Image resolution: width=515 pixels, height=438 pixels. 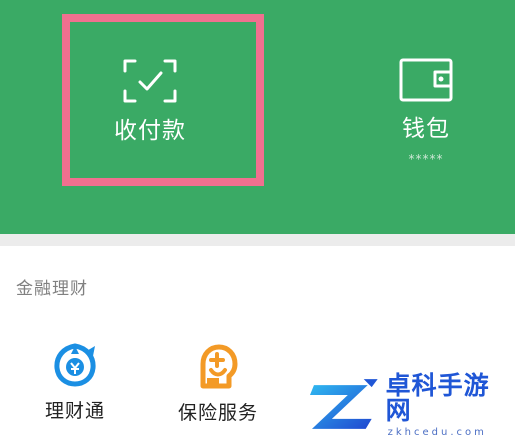 I want to click on wallet-label: 钱包, so click(x=426, y=129).